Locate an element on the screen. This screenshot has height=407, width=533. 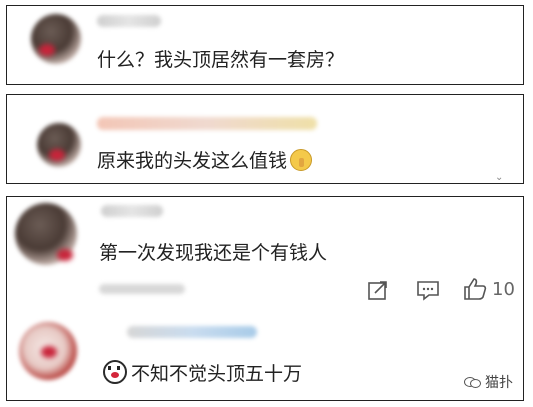
comment-text-label: 不知不觉头顶五十万 is located at coordinates (217, 374).